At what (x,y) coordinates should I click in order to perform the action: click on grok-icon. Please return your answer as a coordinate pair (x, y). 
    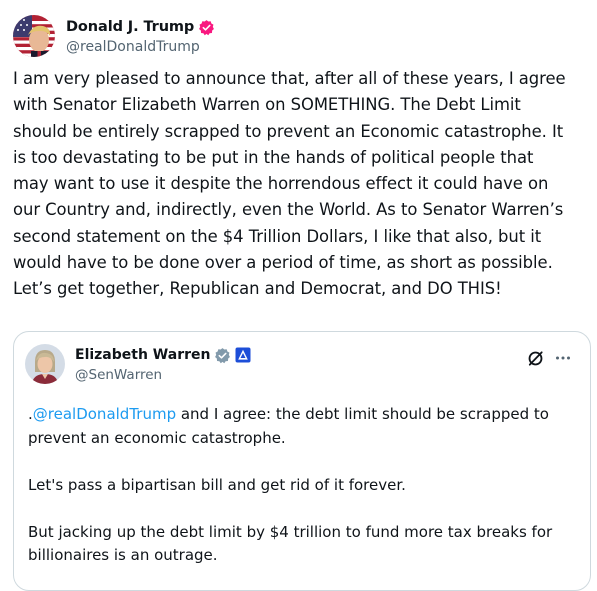
    Looking at the image, I should click on (535, 358).